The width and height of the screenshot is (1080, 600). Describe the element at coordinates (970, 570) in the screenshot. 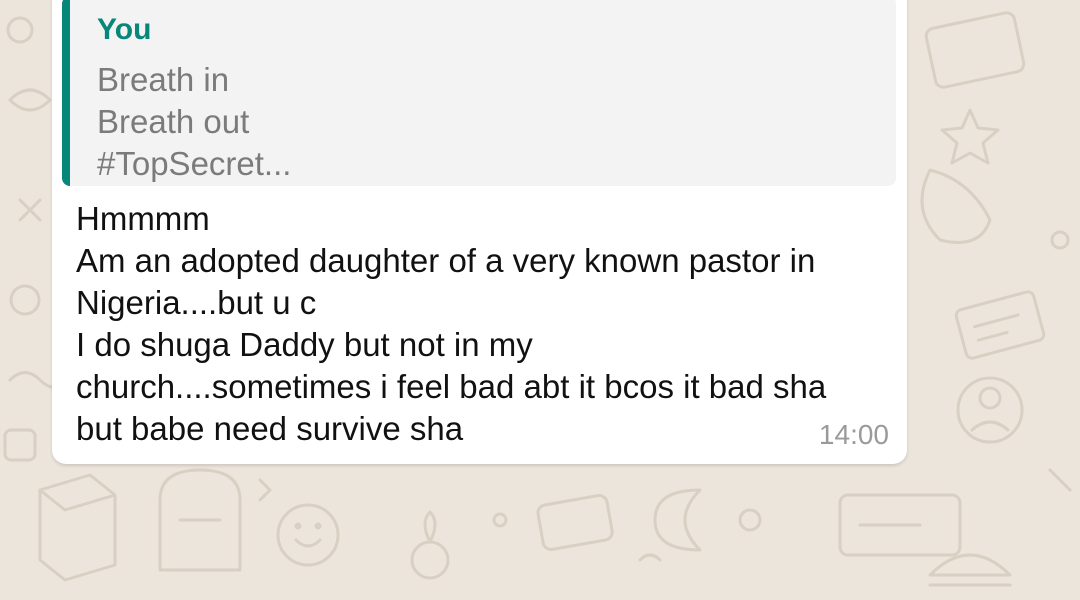

I see `doodle-burger-icon` at that location.